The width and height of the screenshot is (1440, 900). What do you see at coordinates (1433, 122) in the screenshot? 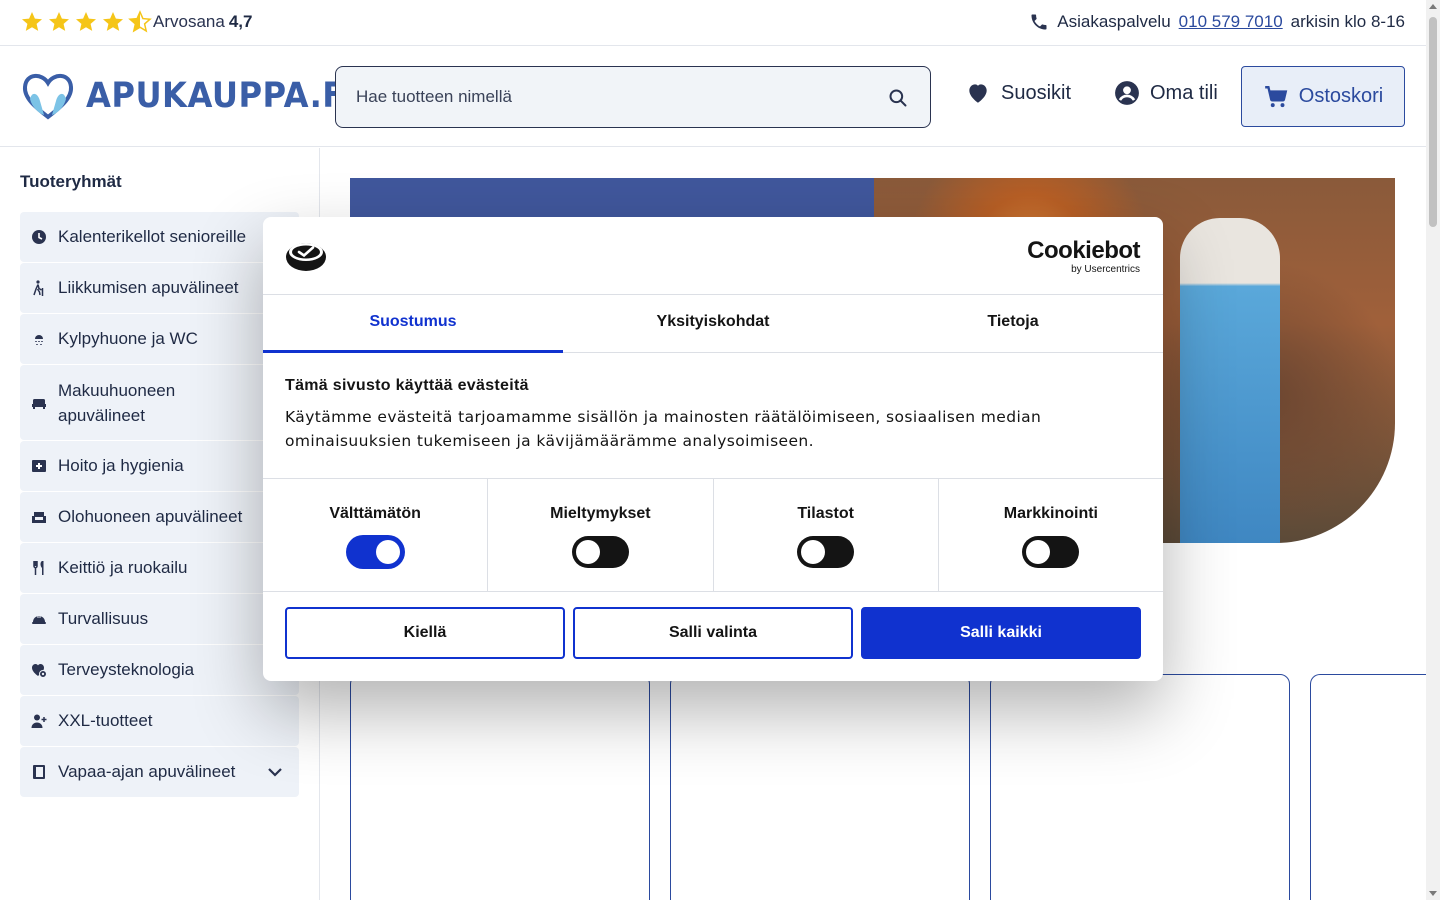
I see `scroll-thumb` at bounding box center [1433, 122].